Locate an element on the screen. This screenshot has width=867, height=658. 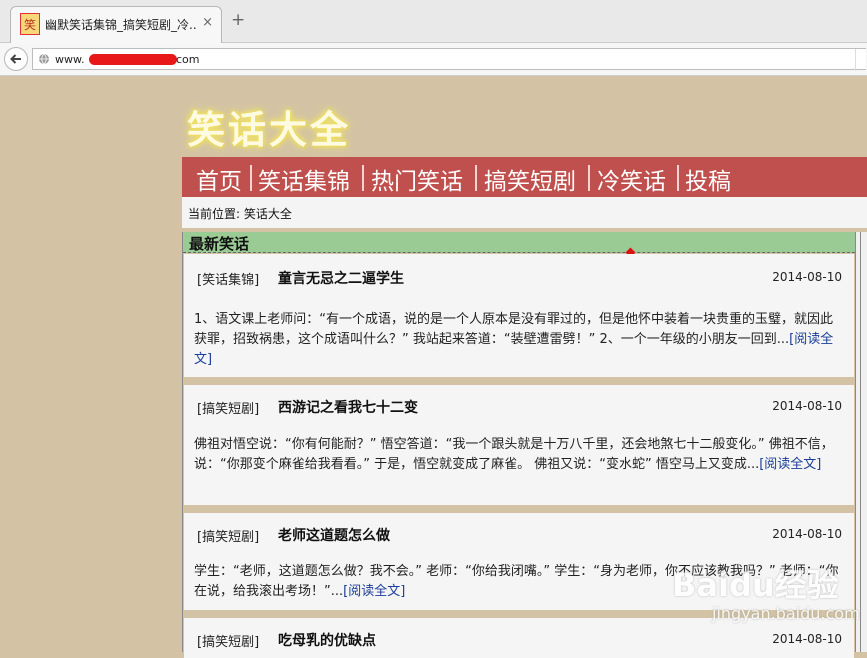
browser-tab: 笑 幽默笑话集锦_搞笑短剧_冷... × is located at coordinates (116, 24).